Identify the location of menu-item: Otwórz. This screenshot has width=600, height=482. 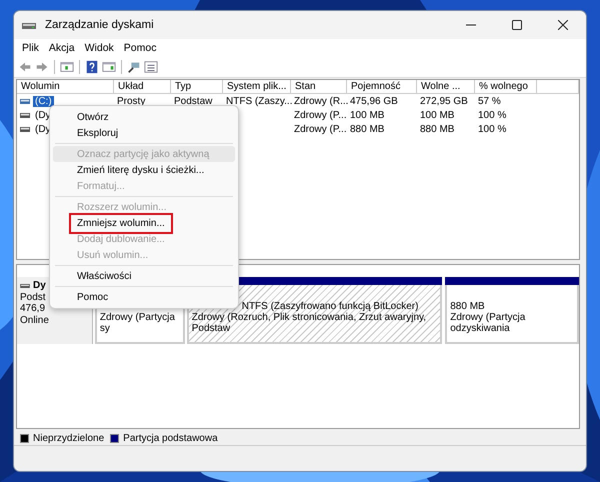
(144, 117).